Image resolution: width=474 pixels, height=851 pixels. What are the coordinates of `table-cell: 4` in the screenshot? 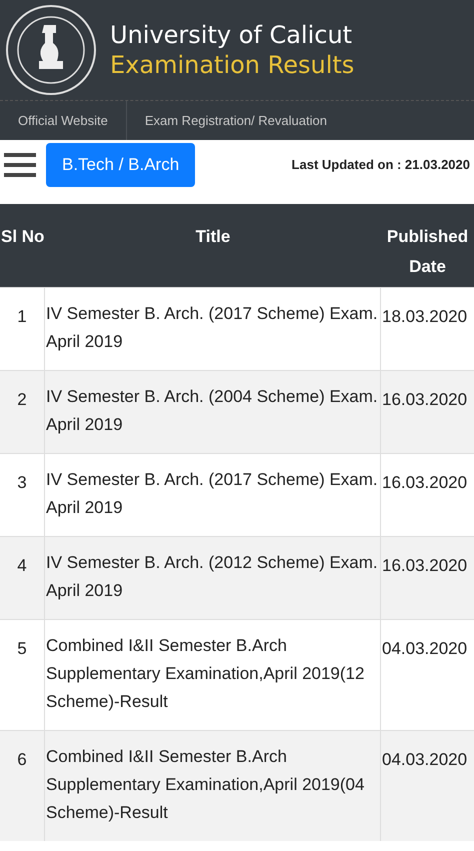 It's located at (22, 577).